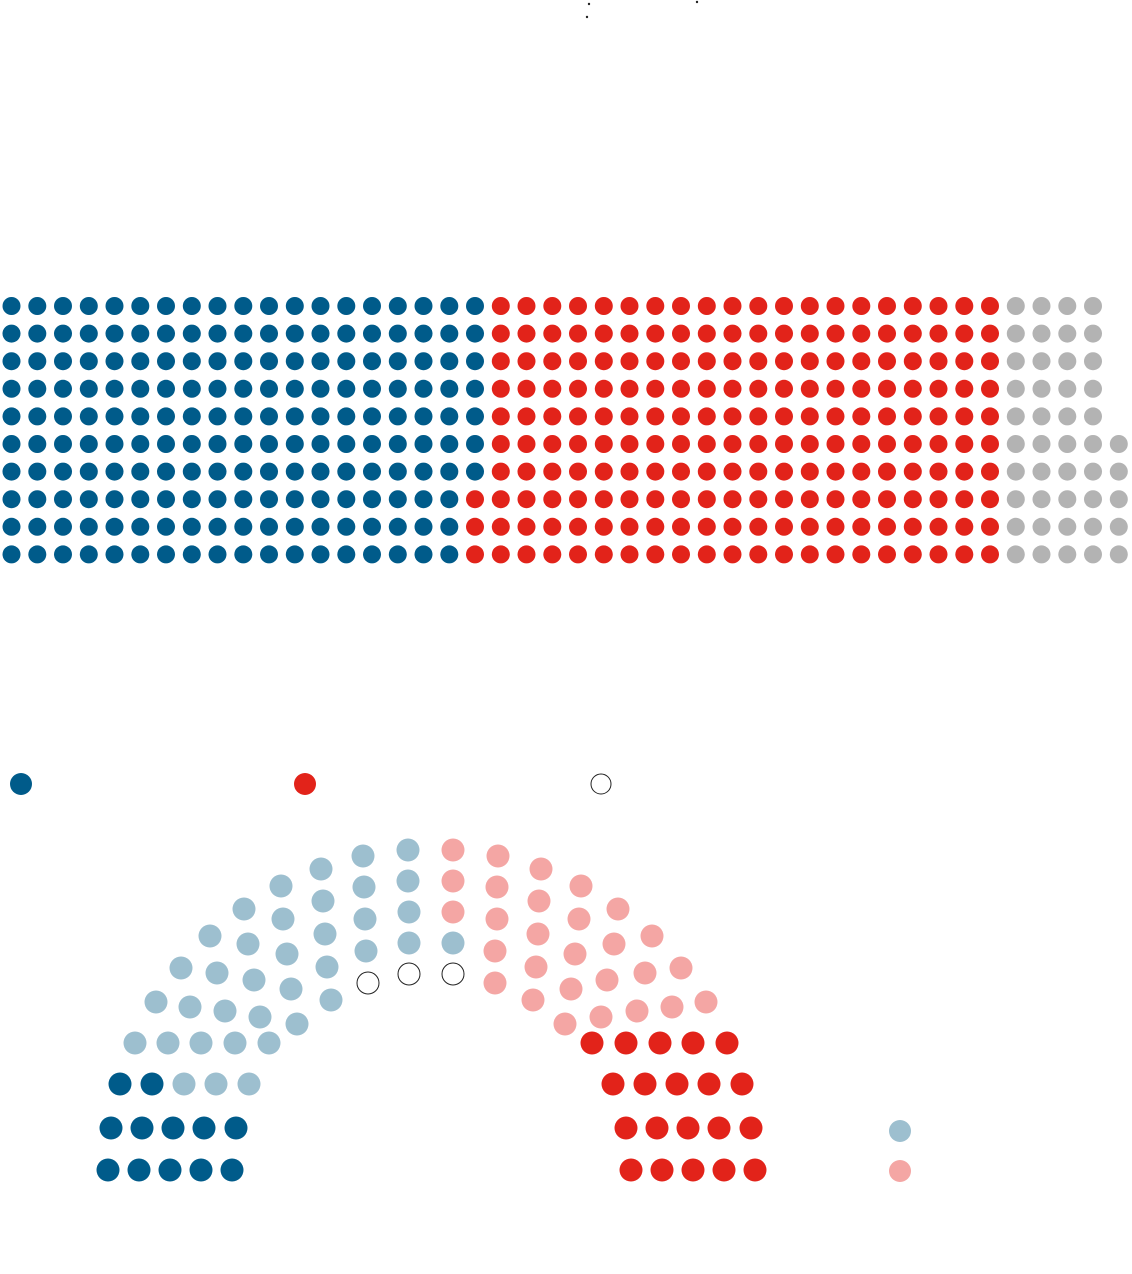  I want to click on vacant-seat-icon, so click(453, 974).